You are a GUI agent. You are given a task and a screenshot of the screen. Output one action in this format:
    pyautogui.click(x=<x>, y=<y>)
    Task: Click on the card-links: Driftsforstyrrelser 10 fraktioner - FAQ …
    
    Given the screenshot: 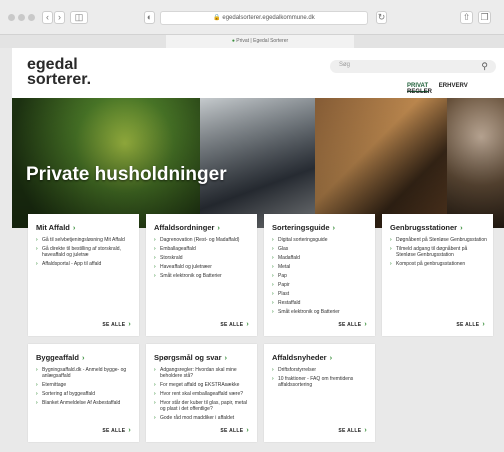 What is the action you would take?
    pyautogui.click(x=320, y=379)
    